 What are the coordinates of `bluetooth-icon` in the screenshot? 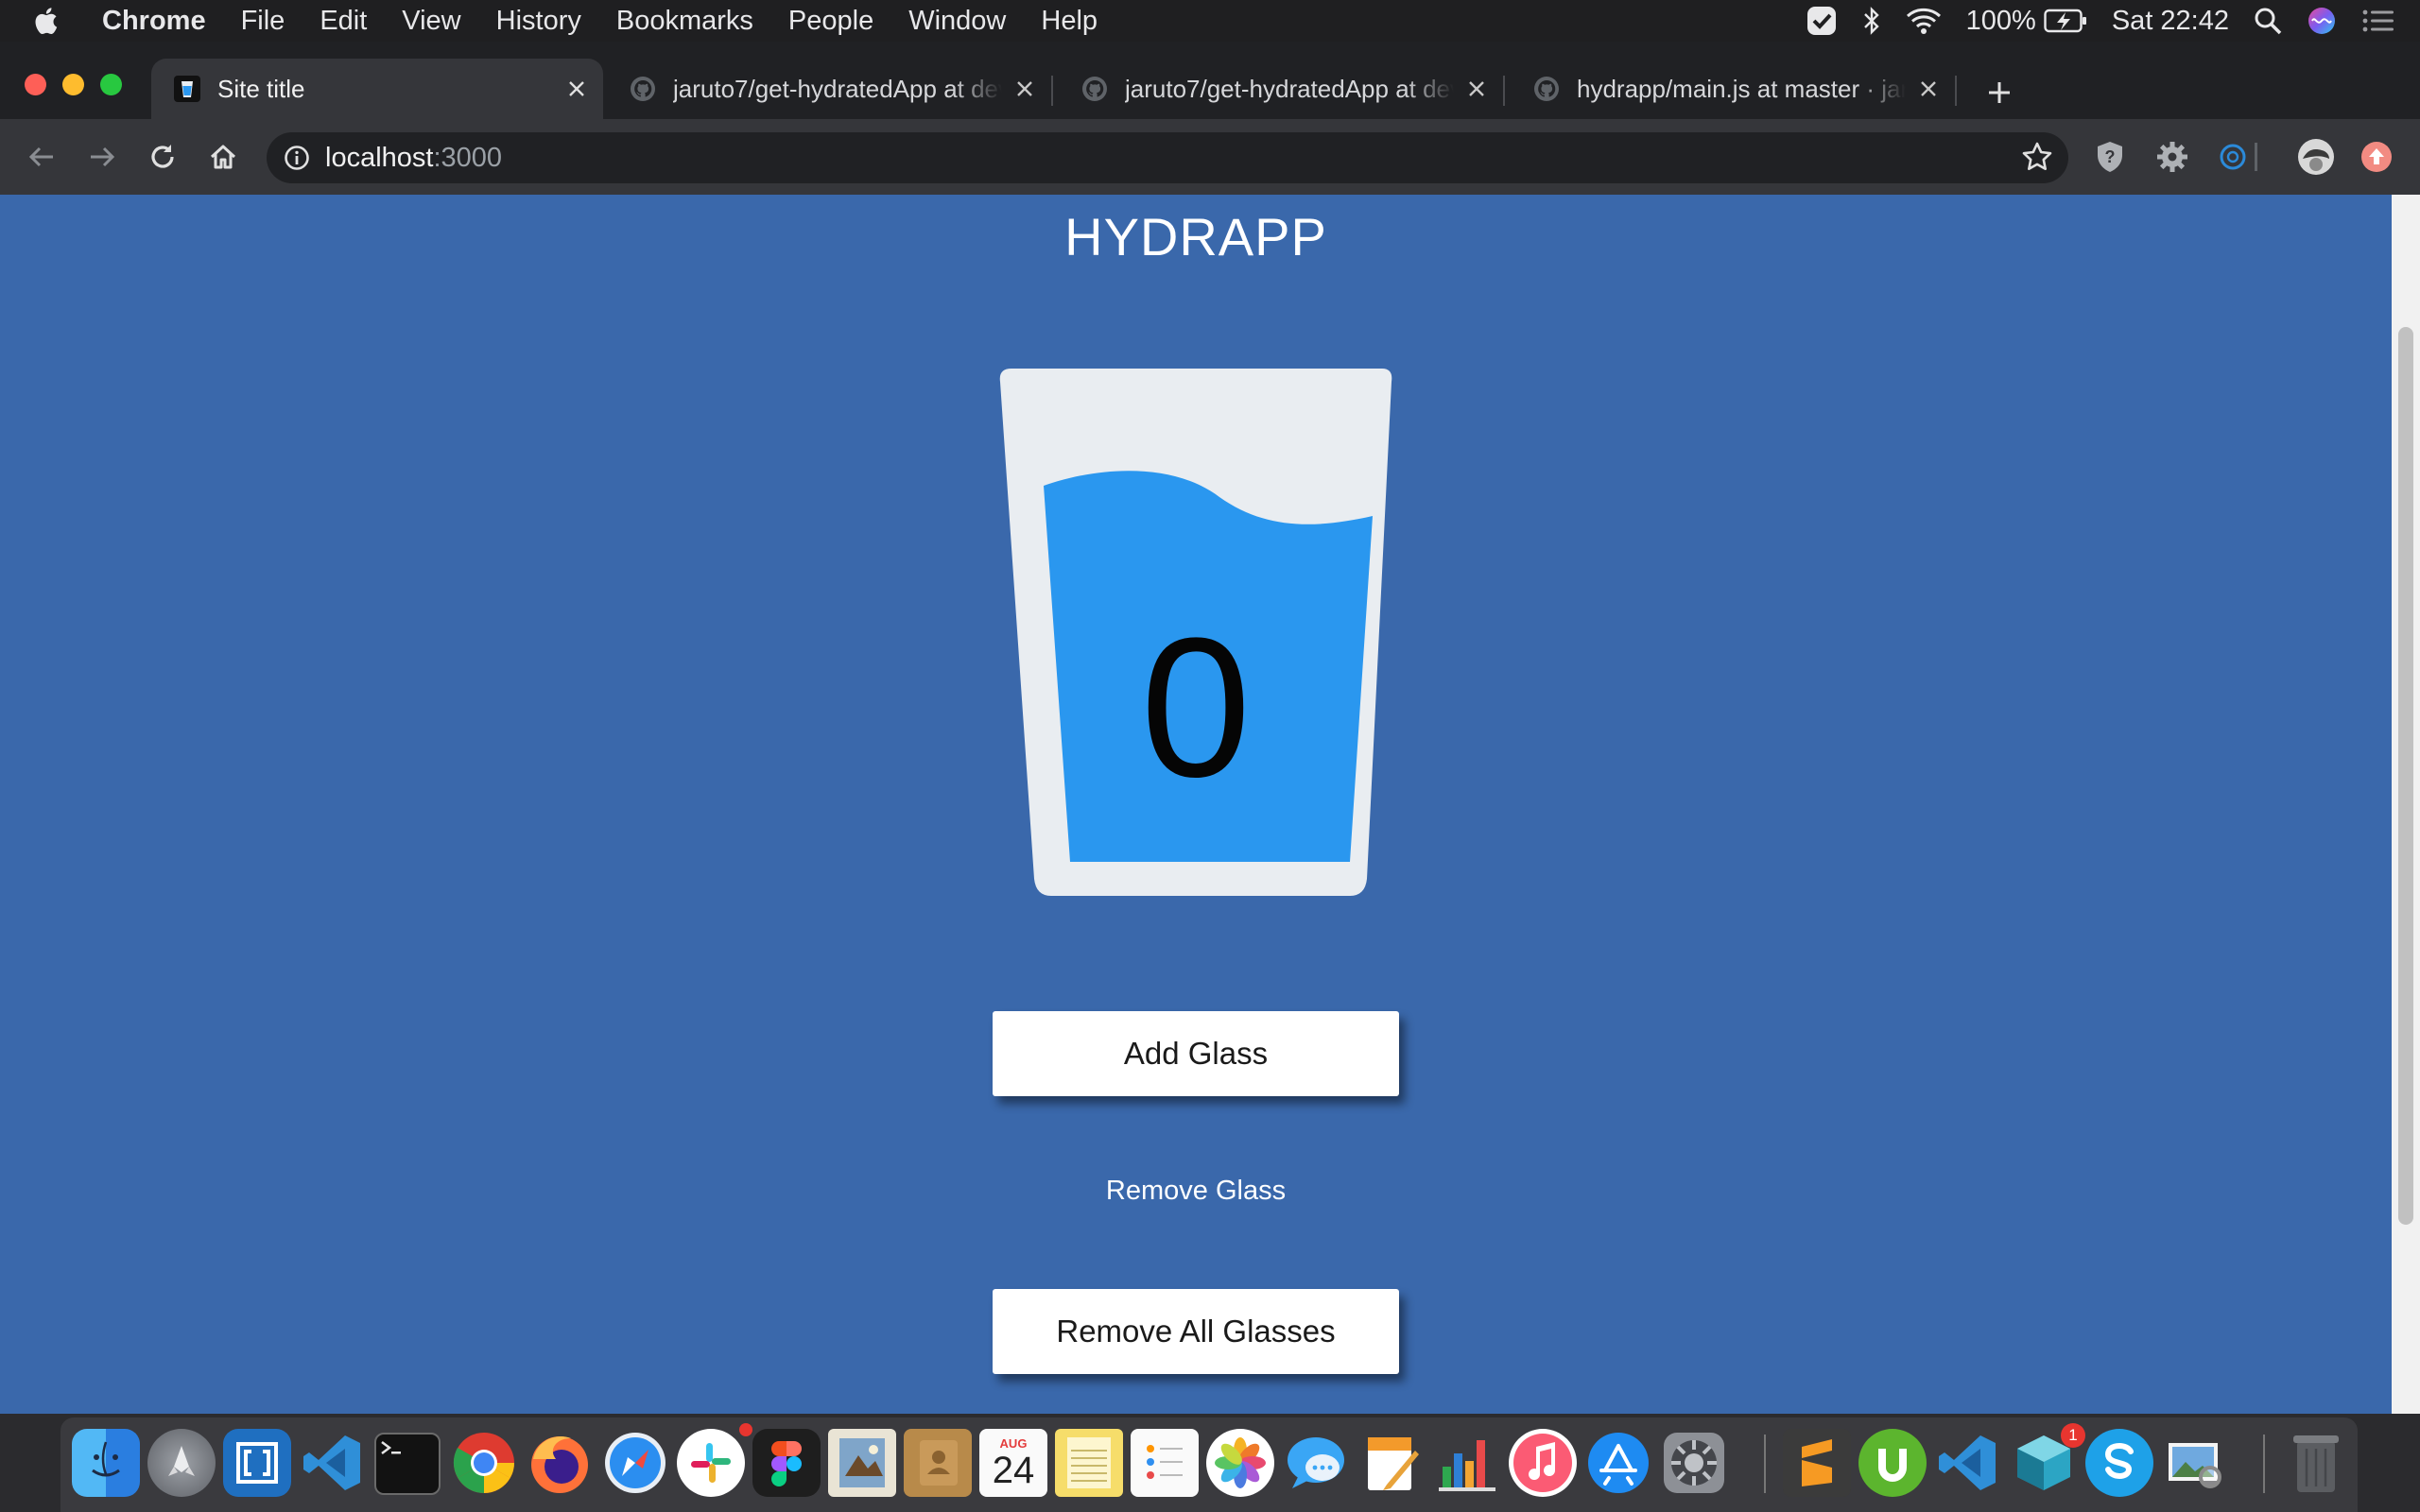 It's located at (1872, 21).